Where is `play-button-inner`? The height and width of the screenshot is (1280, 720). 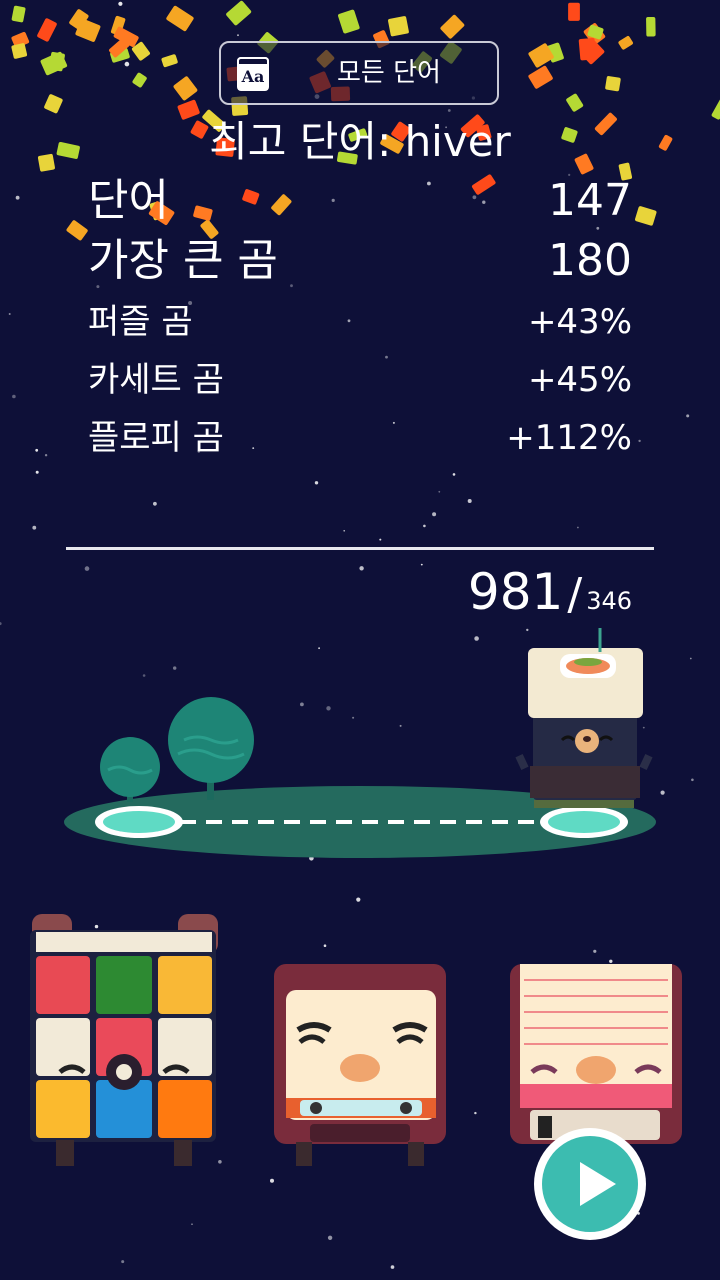
play-button-inner is located at coordinates (590, 1184).